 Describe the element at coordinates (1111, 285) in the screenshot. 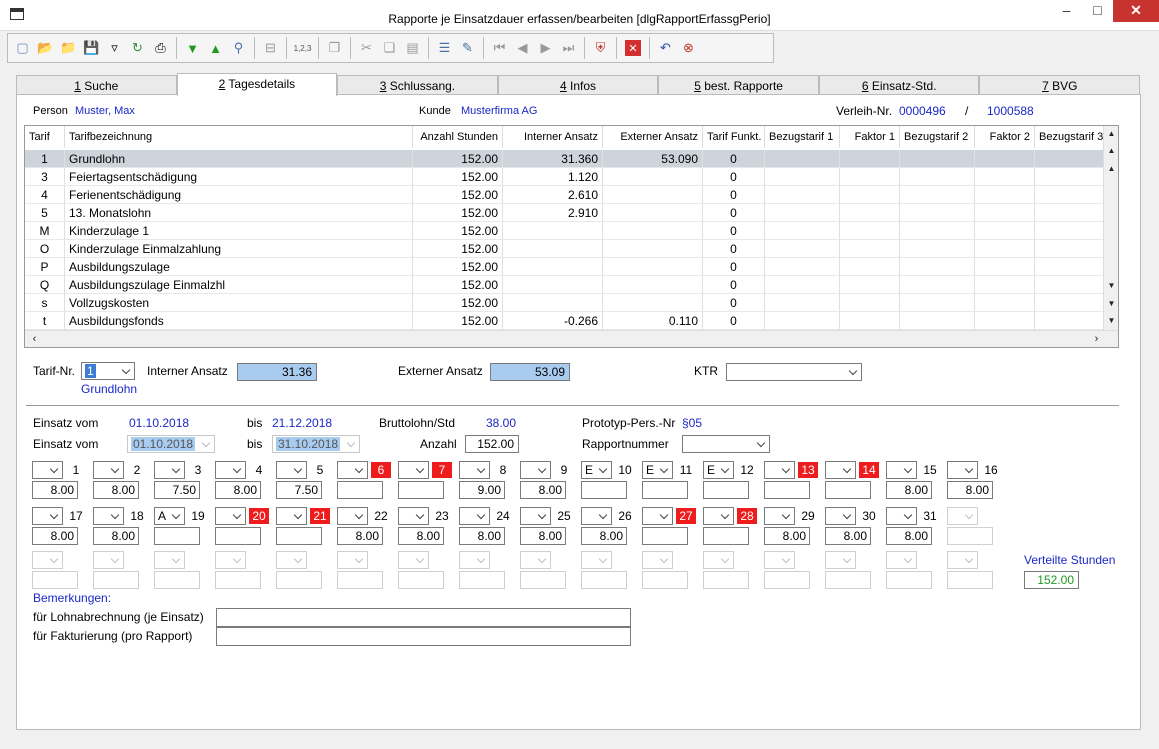

I see `scroll-down-icon: ▼` at that location.